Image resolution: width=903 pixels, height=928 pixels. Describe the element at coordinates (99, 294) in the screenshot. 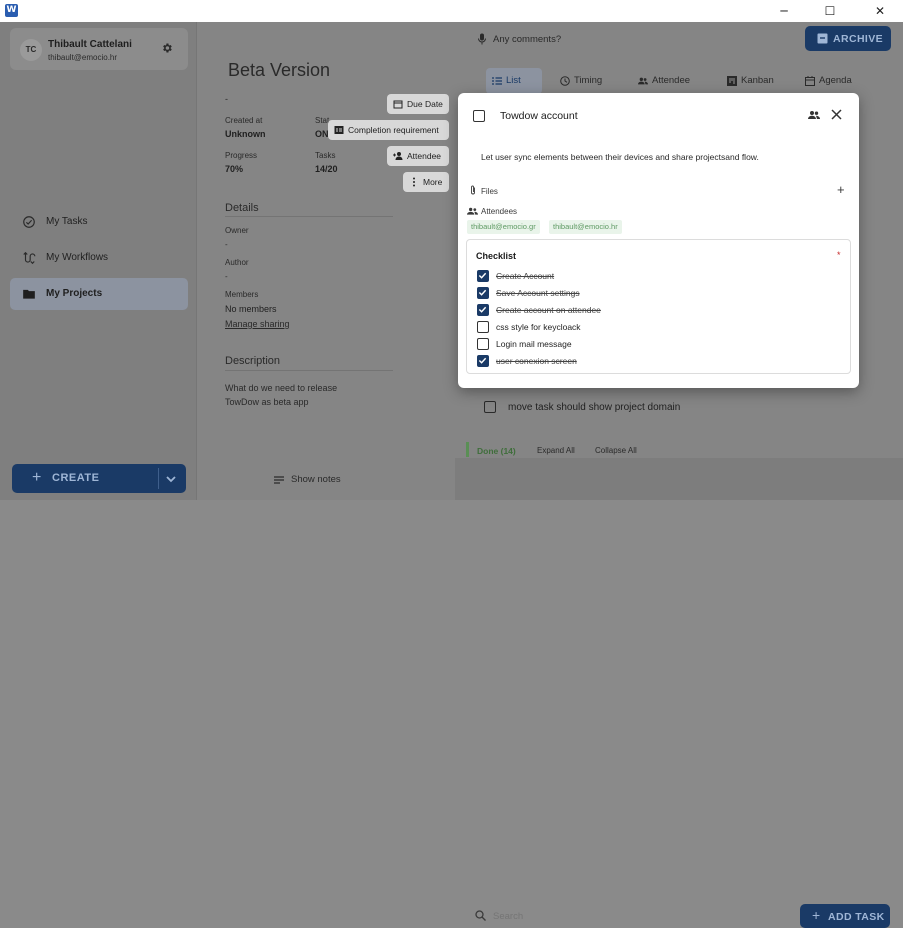

I see `sidebar-item-my-projects: My Projects` at that location.